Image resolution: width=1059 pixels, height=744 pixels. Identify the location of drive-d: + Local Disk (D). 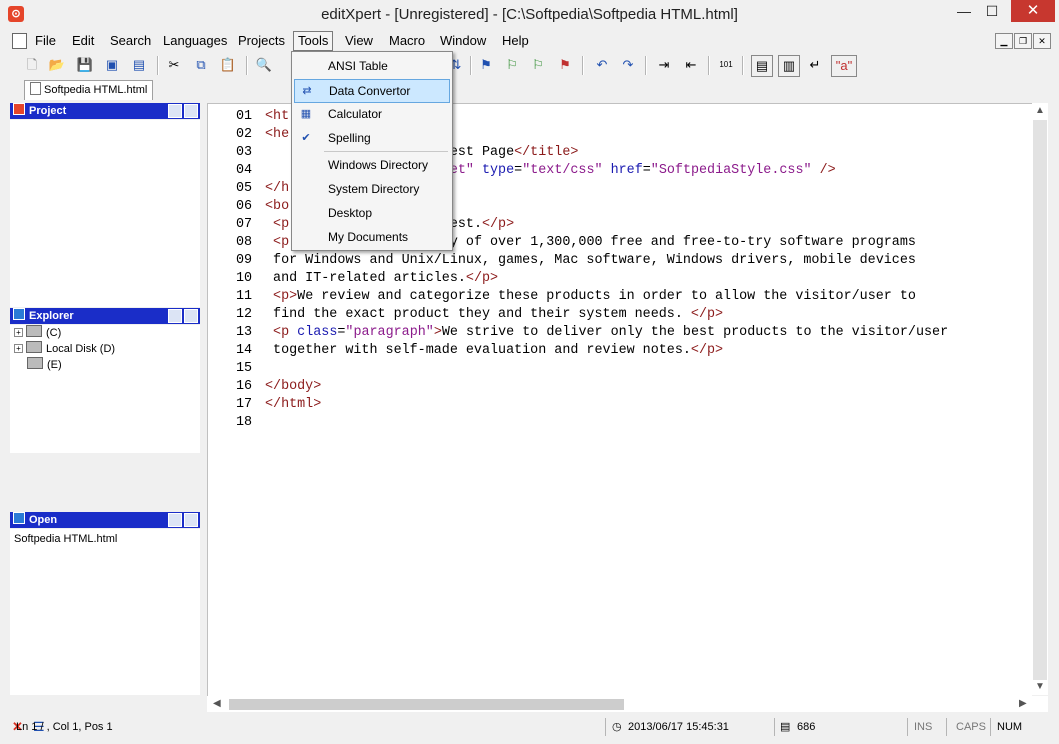
(64, 349).